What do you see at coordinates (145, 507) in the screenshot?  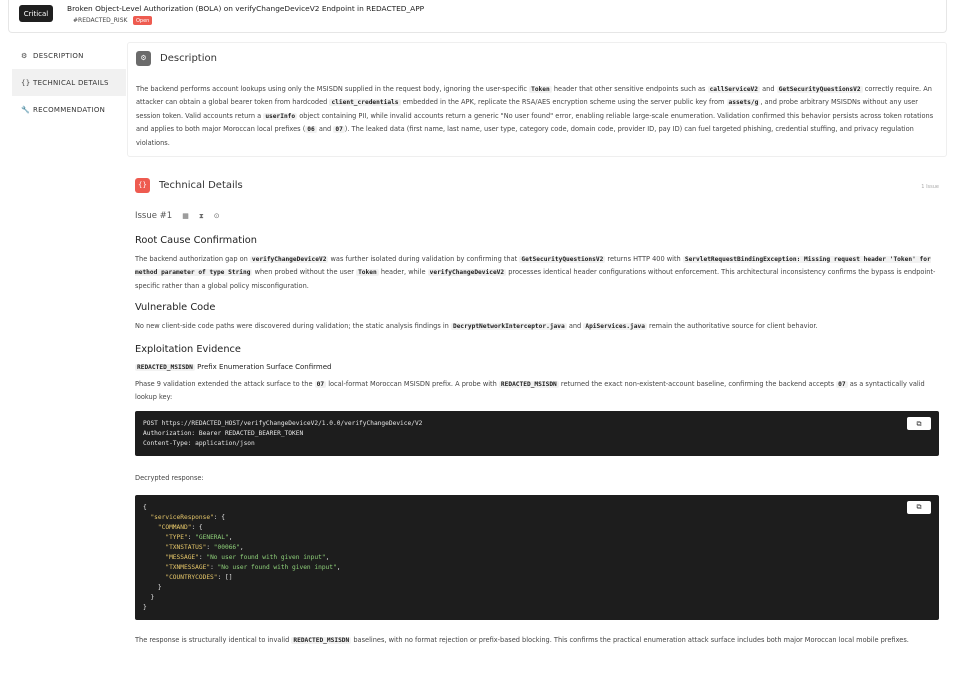 I see `json-line: {` at bounding box center [145, 507].